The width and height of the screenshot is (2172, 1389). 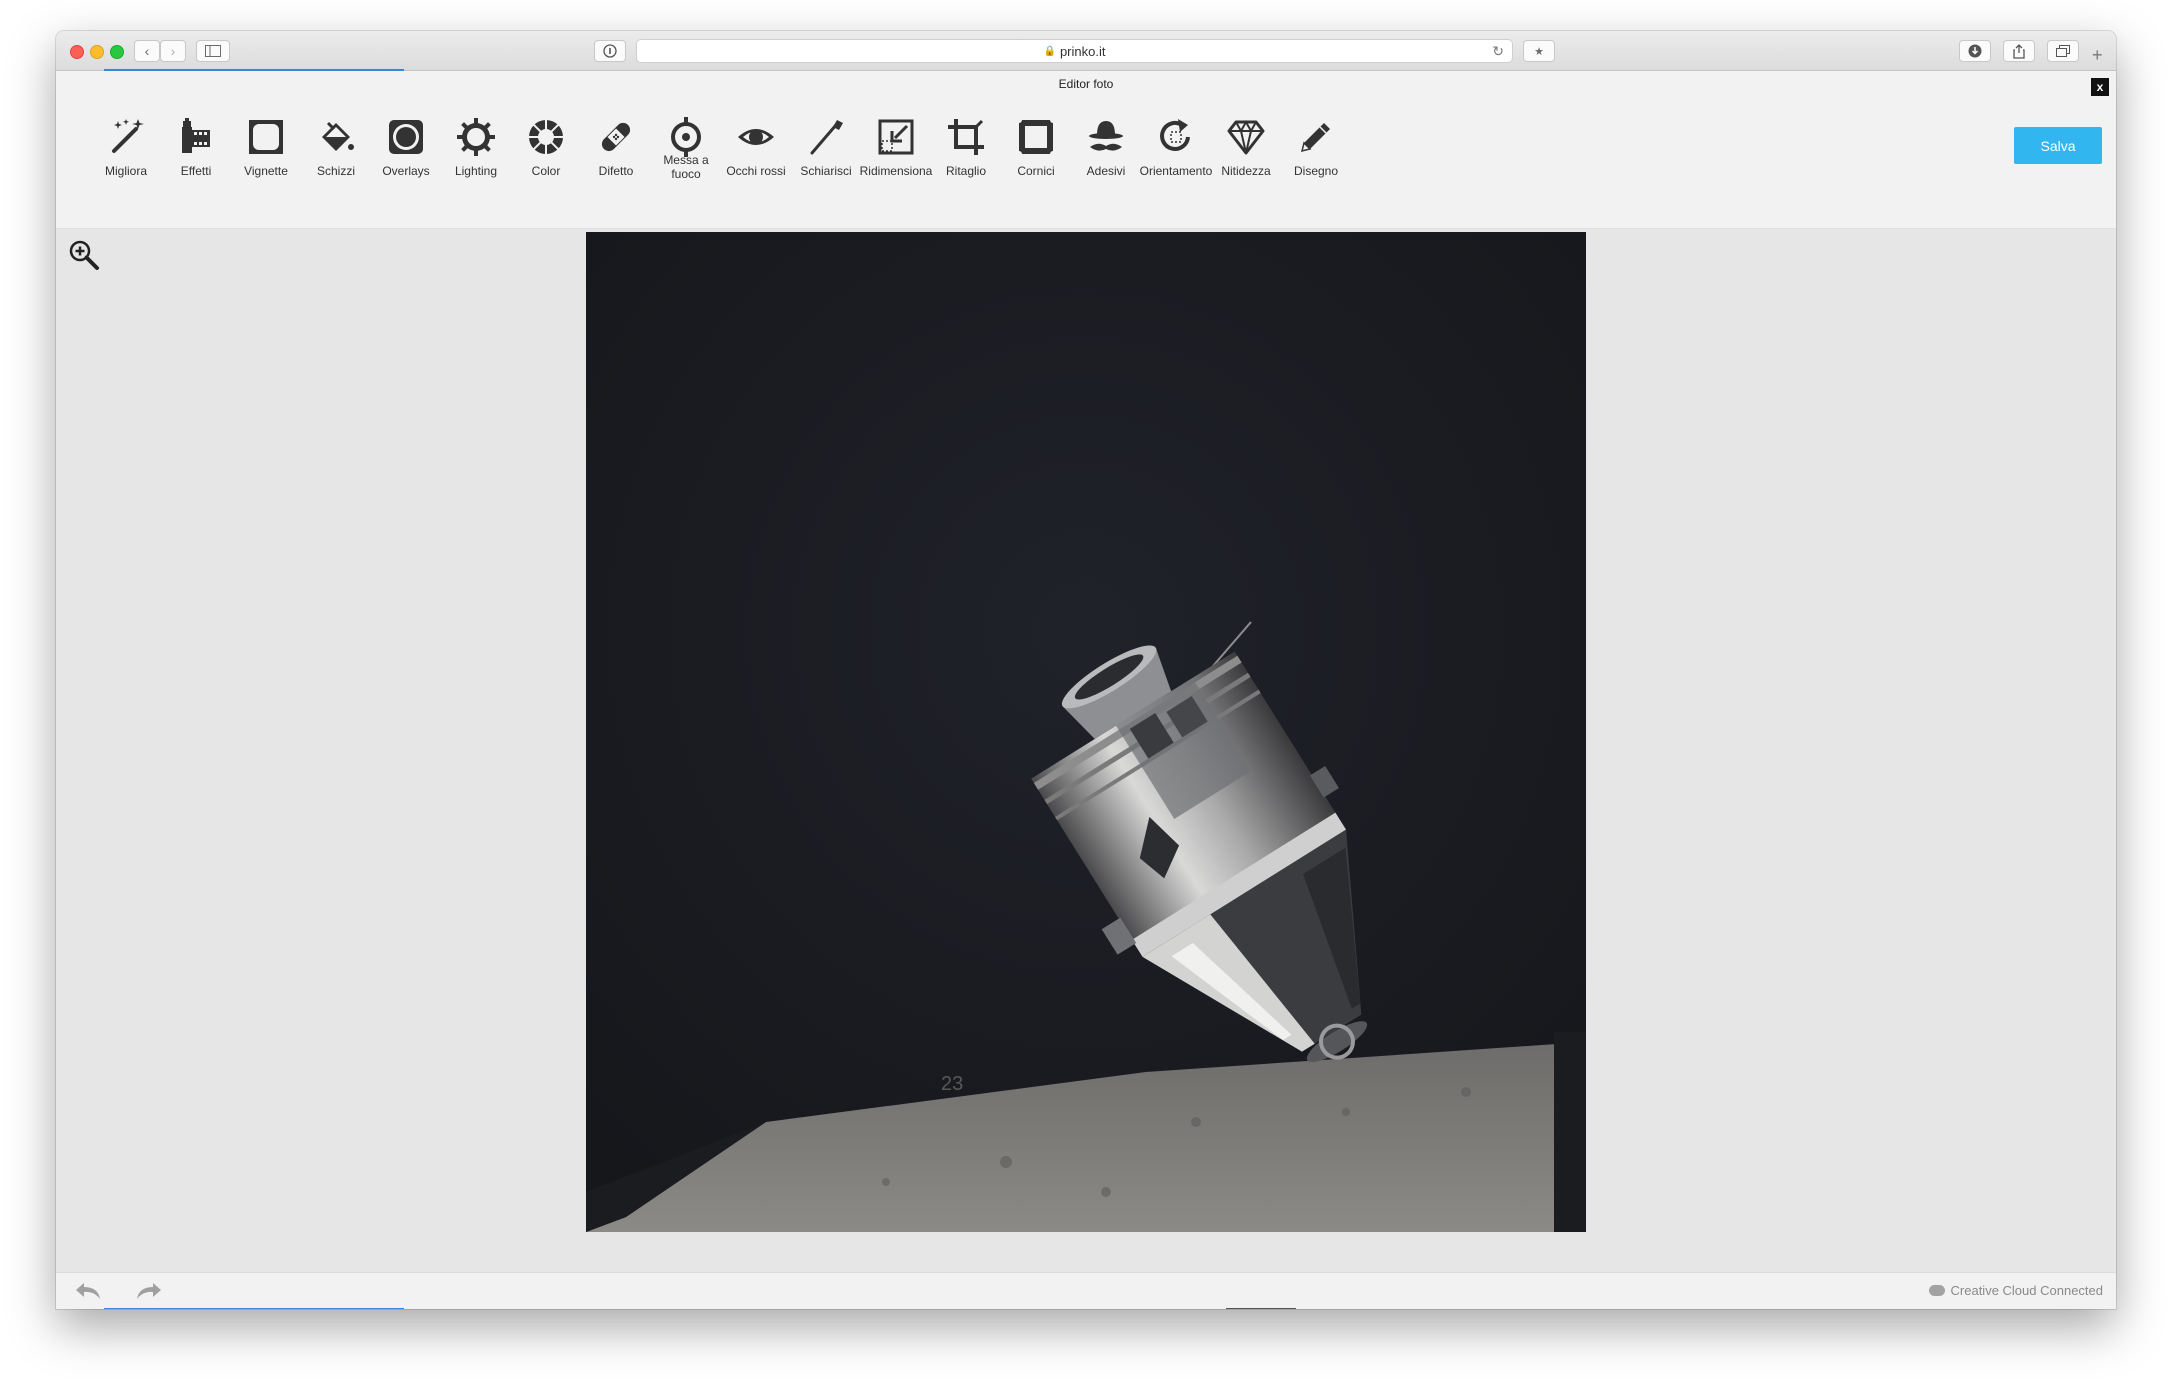 What do you see at coordinates (756, 137) in the screenshot?
I see `eye-icon` at bounding box center [756, 137].